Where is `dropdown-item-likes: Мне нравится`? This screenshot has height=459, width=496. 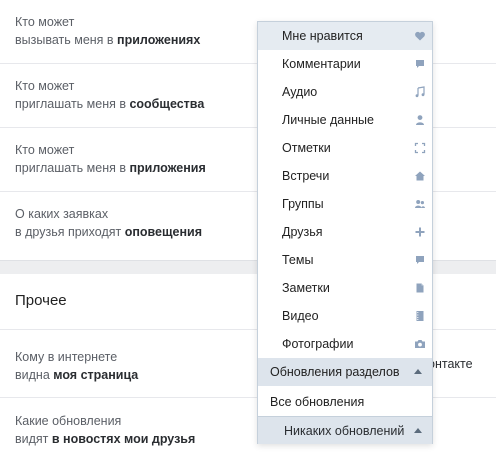
dropdown-item-likes: Мне нравится is located at coordinates (345, 36).